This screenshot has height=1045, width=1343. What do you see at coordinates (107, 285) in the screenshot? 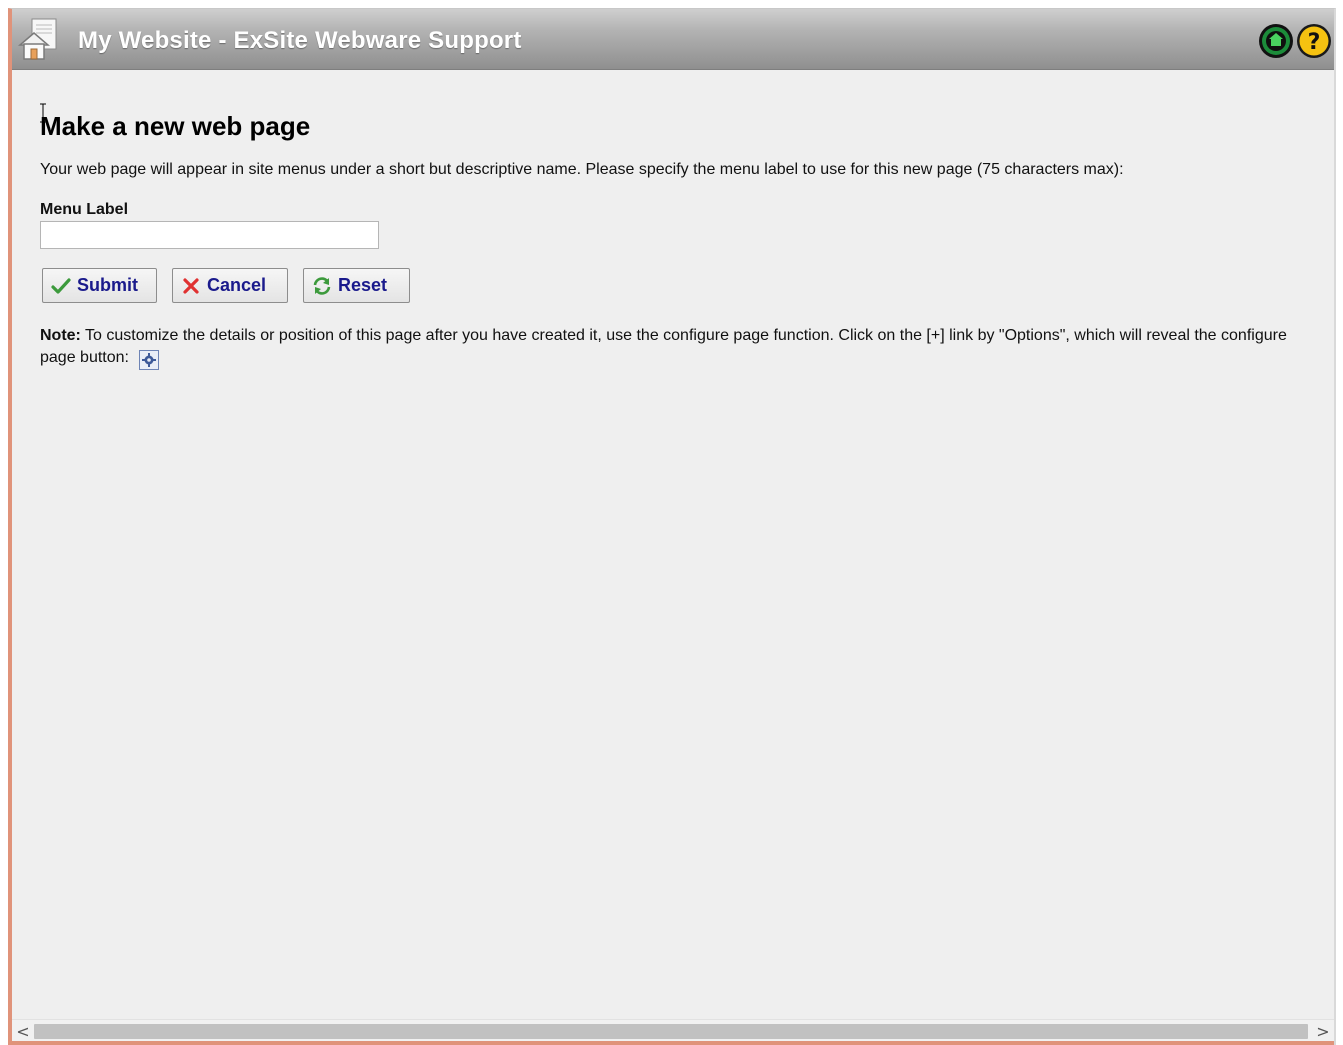
I see `submit-label: Submit` at bounding box center [107, 285].